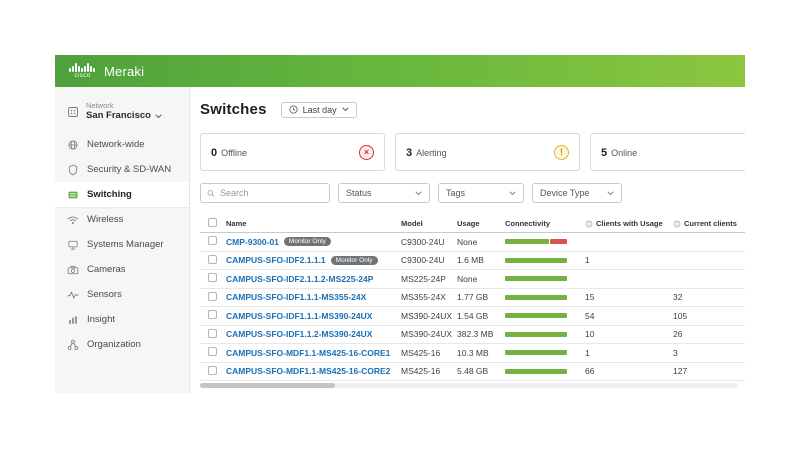 The width and height of the screenshot is (800, 450). I want to click on filters-bar: Status Tags Device Type, so click(472, 193).